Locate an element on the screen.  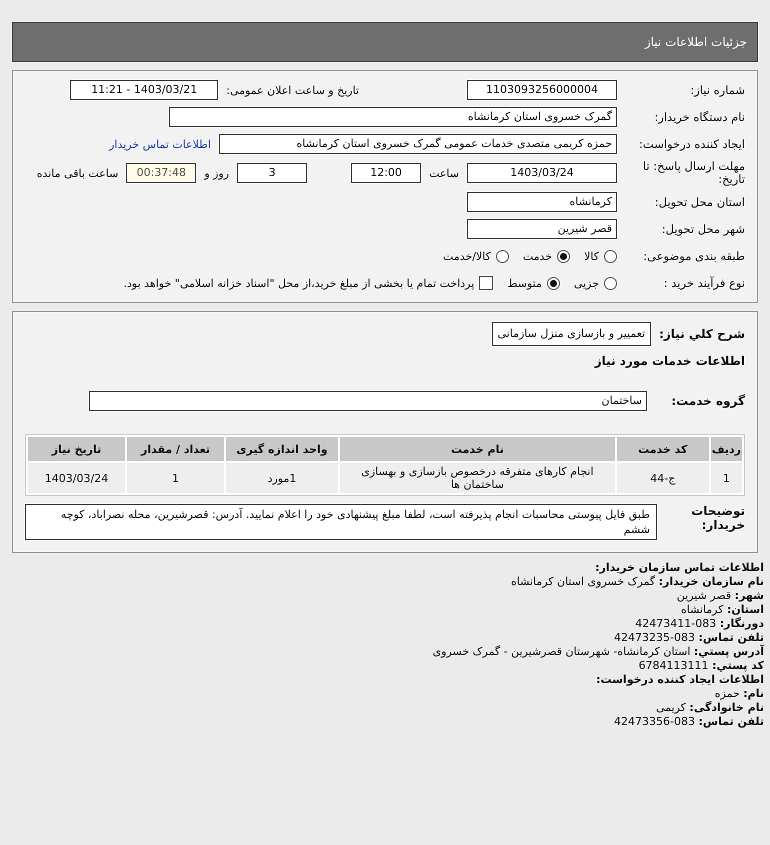
field-label: مهلت ارسال پاسخ: تا تاریخ: is located at coordinates (693, 173).